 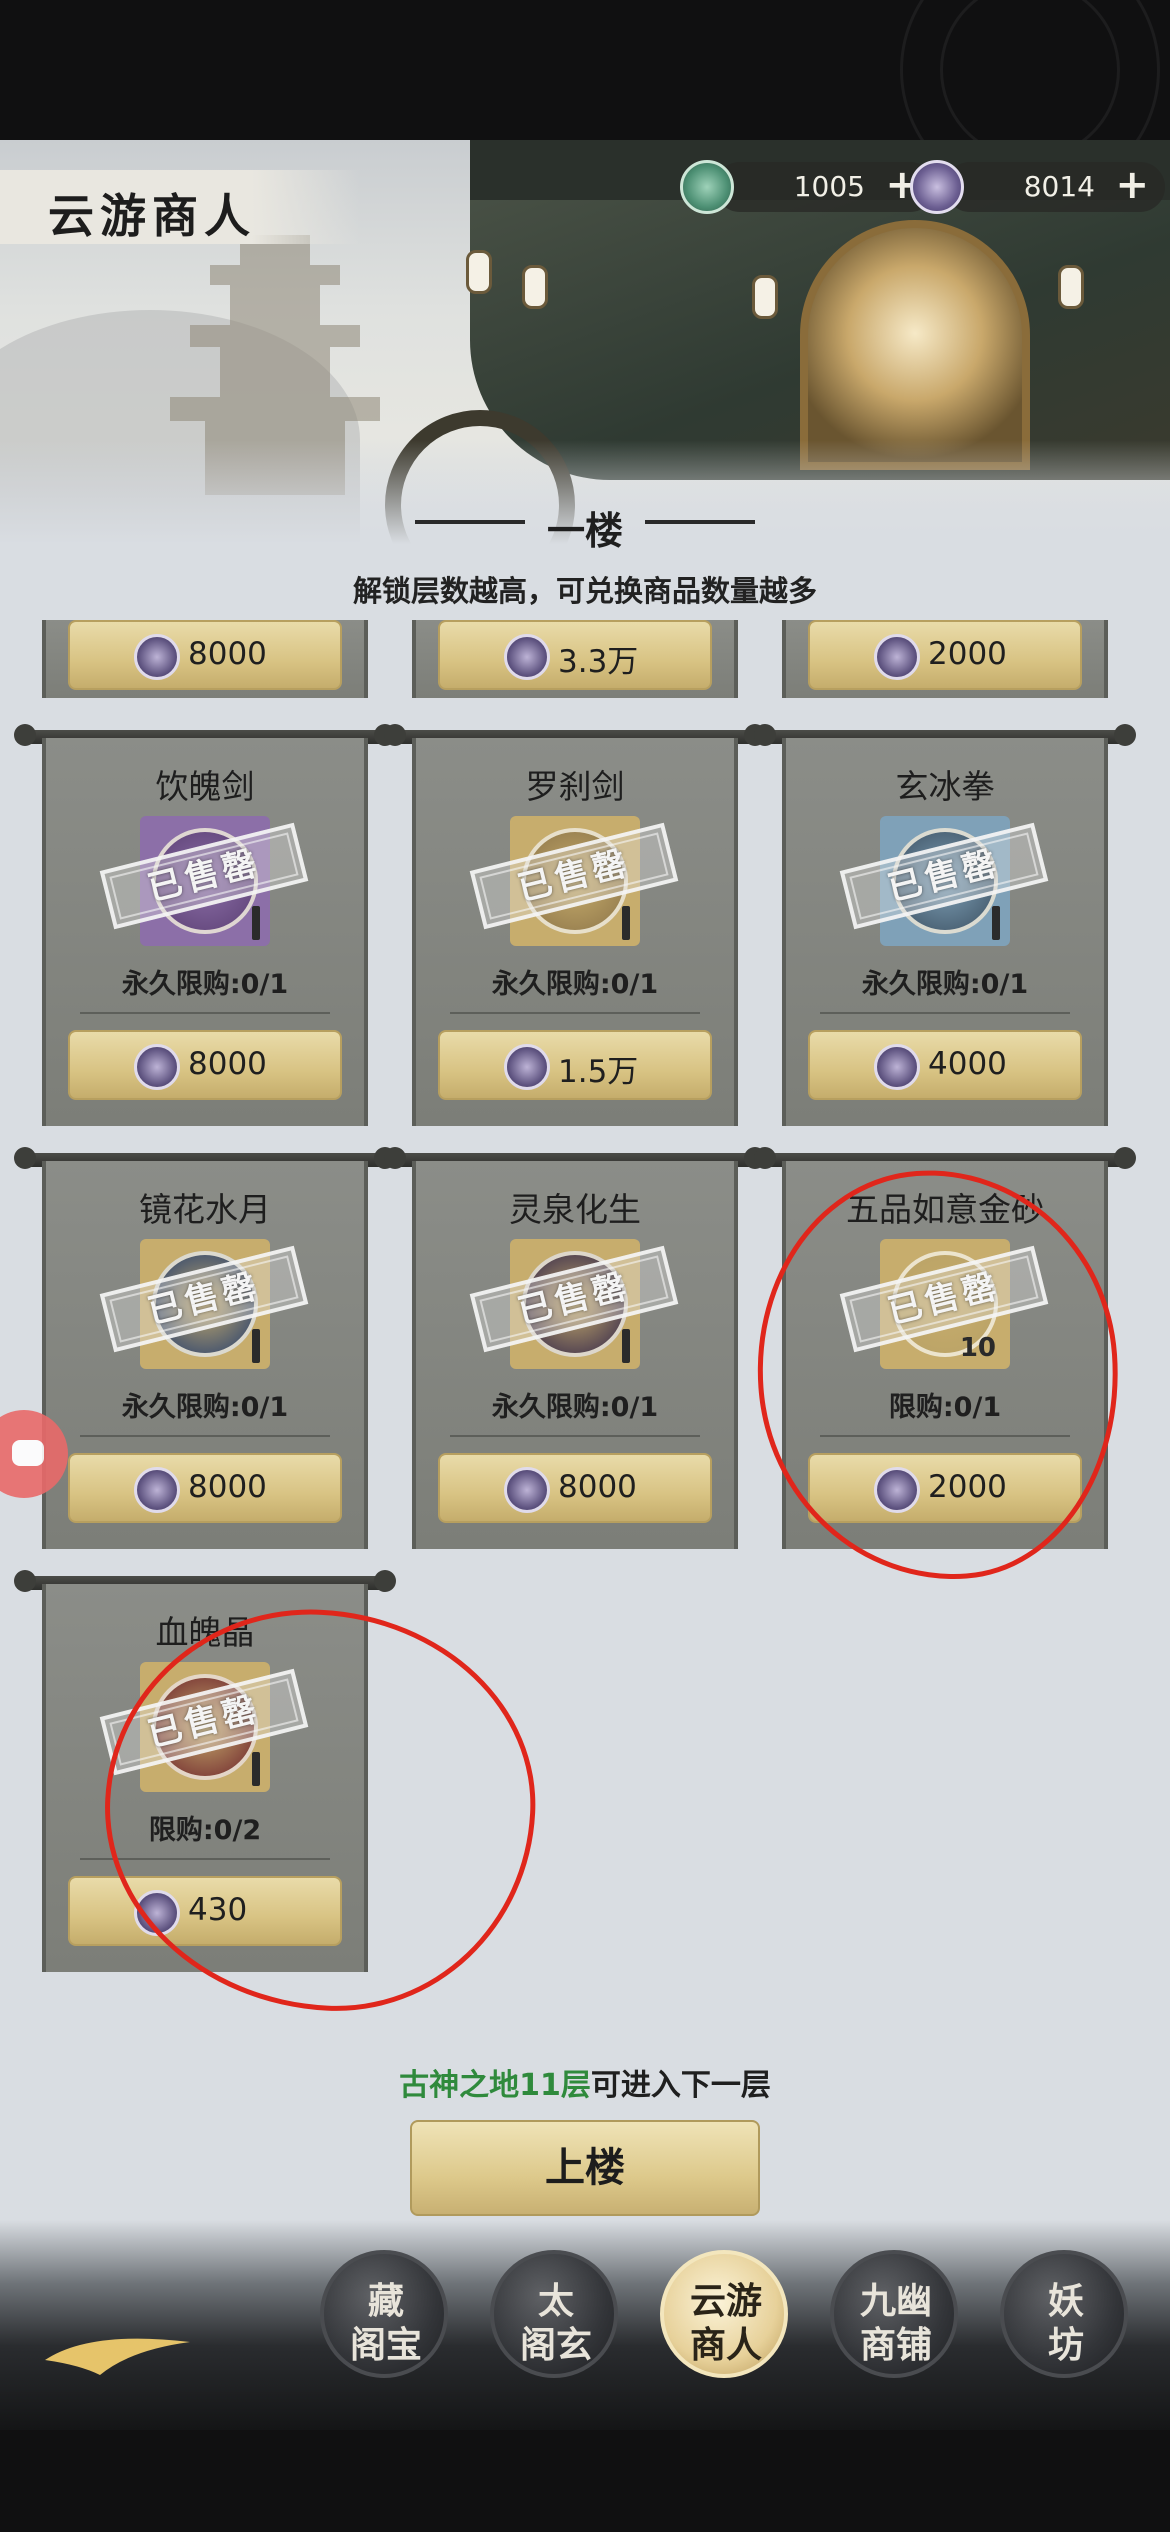 I want to click on item-card: 罗刹剑已售罄永久限购:0/1 1.5万, so click(x=575, y=927).